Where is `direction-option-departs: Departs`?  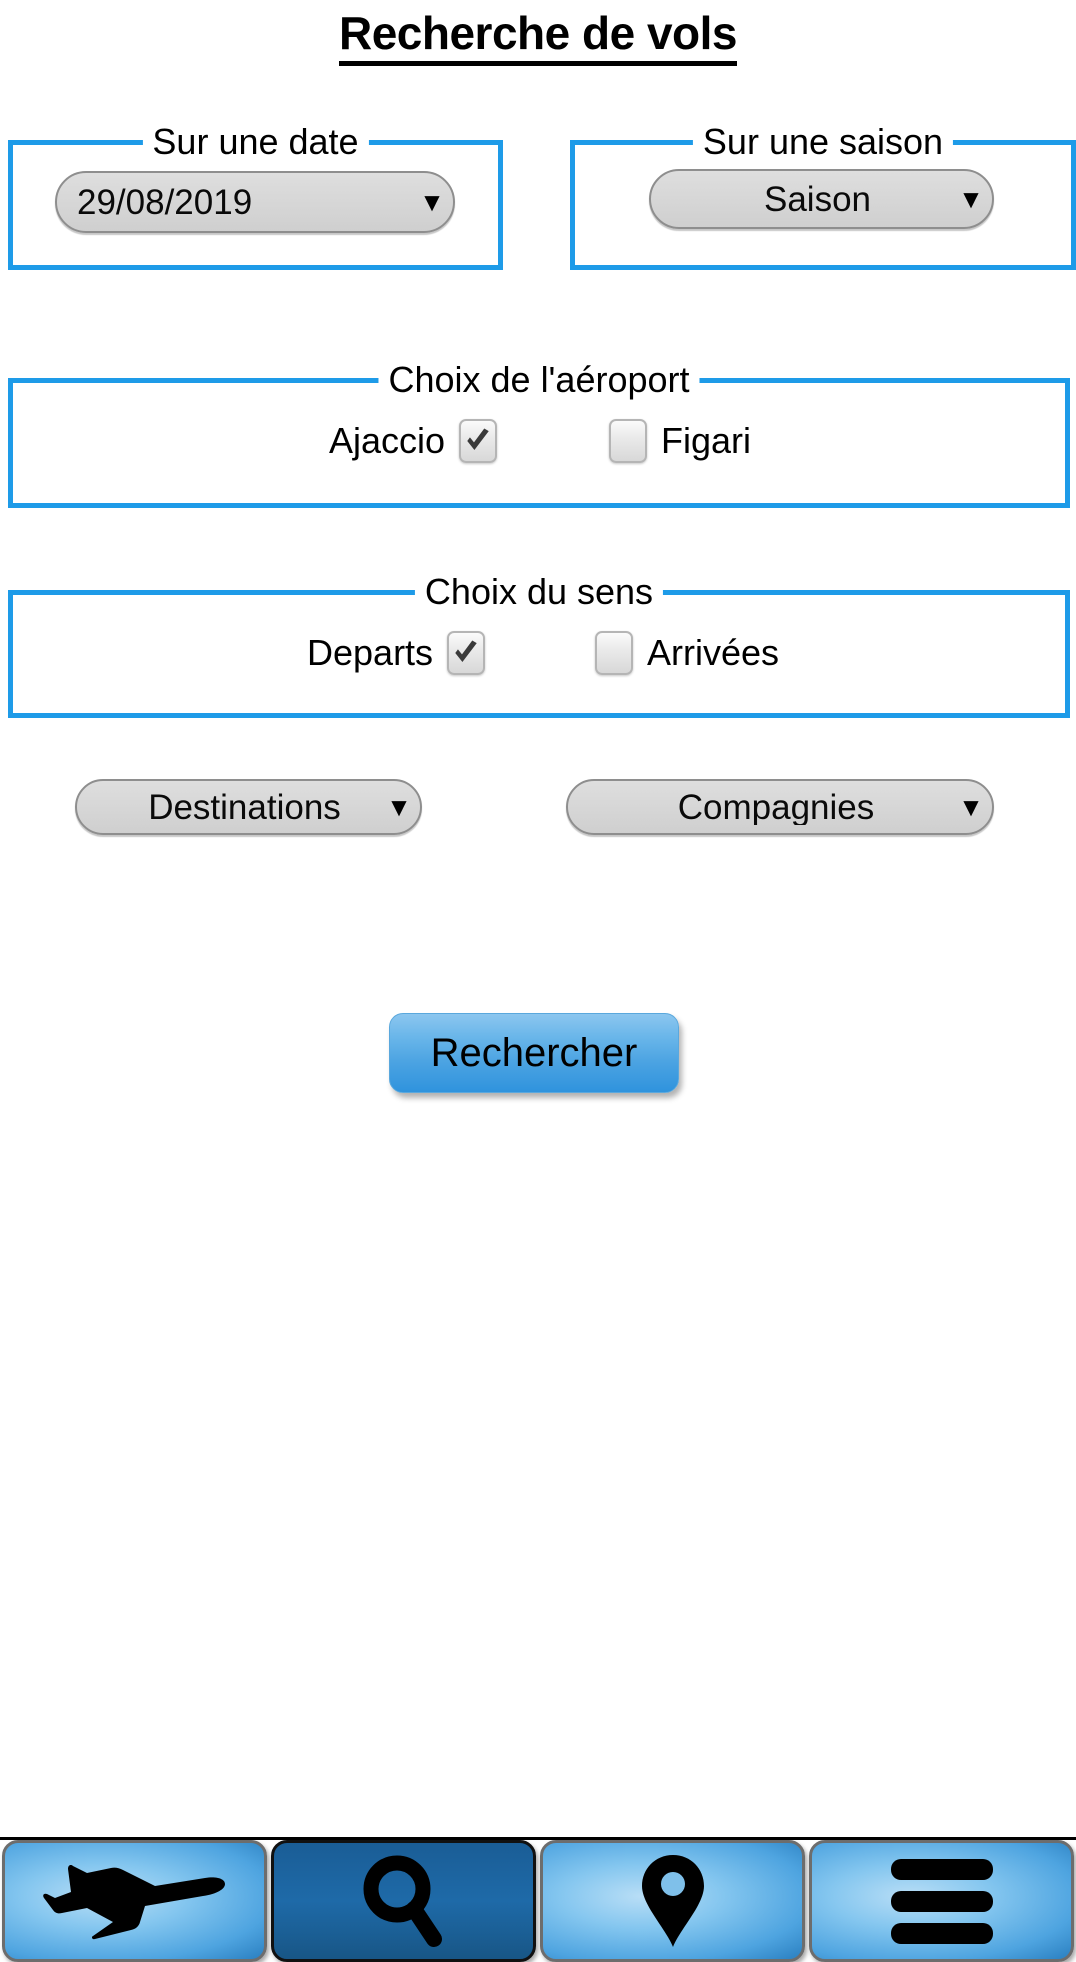 direction-option-departs: Departs is located at coordinates (396, 653).